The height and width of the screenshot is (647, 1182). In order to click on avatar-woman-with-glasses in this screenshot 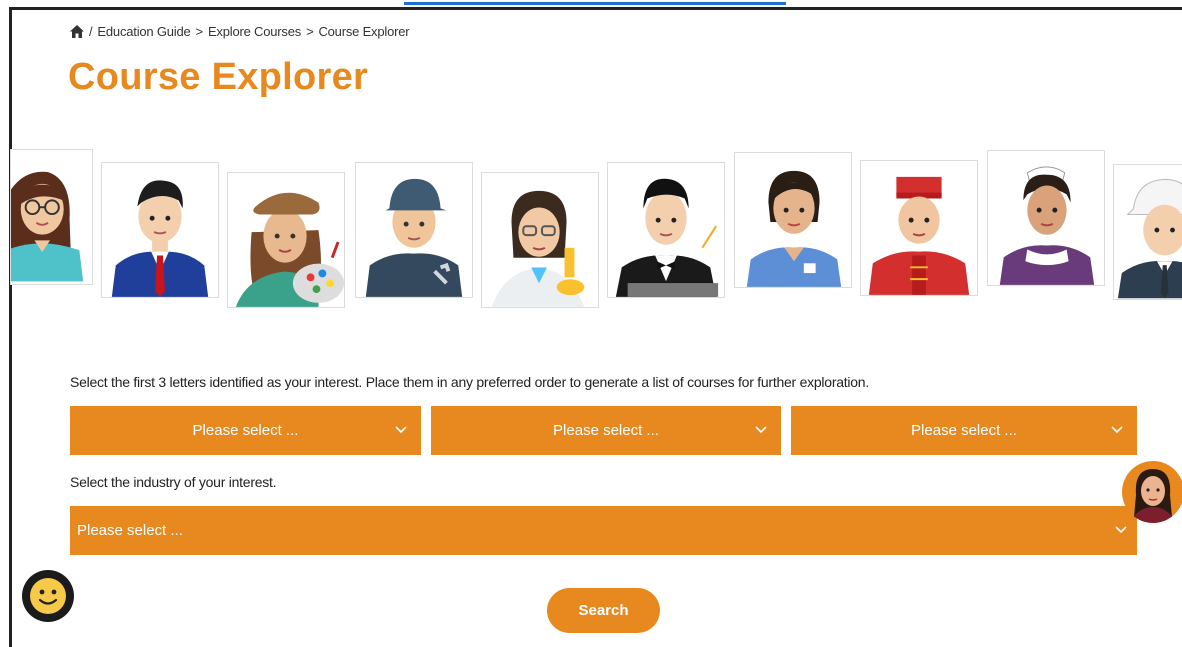, I will do `click(51, 217)`.